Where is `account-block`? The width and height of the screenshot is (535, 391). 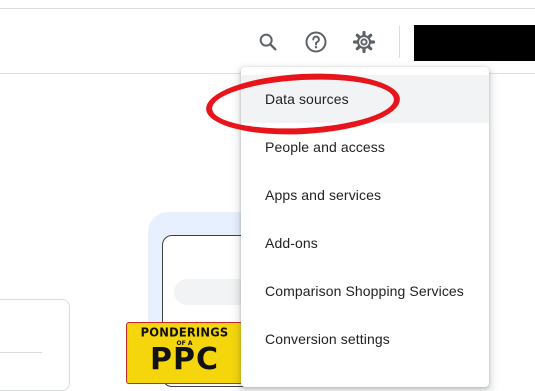
account-block is located at coordinates (474, 43).